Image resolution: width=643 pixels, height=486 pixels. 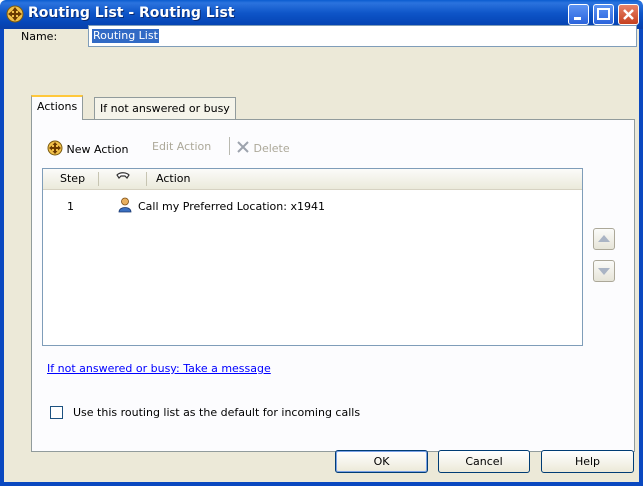 I want to click on maximize-button, so click(x=603, y=14).